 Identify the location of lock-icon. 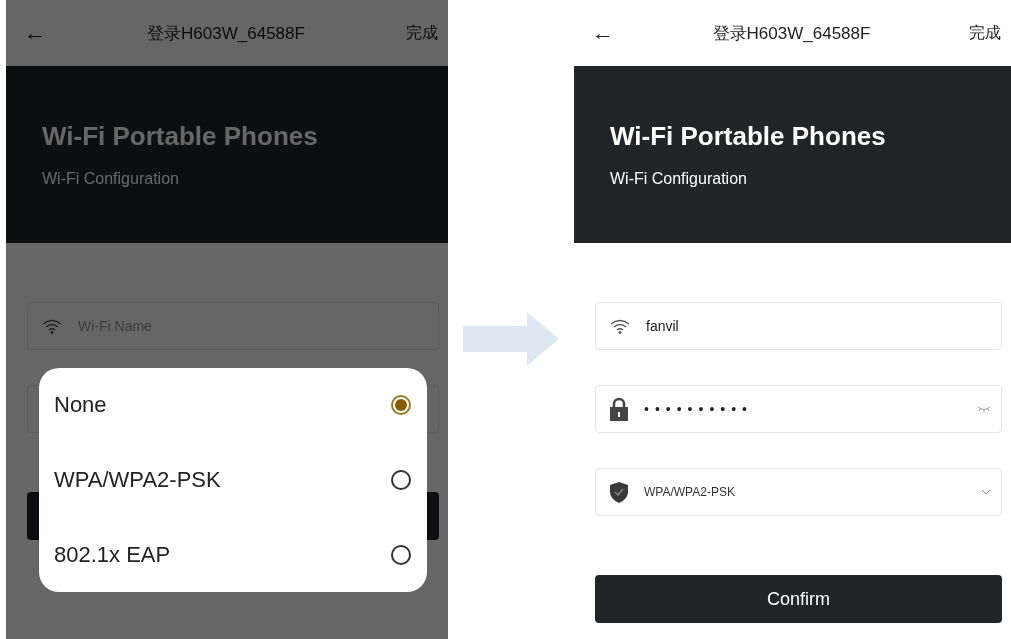
(619, 409).